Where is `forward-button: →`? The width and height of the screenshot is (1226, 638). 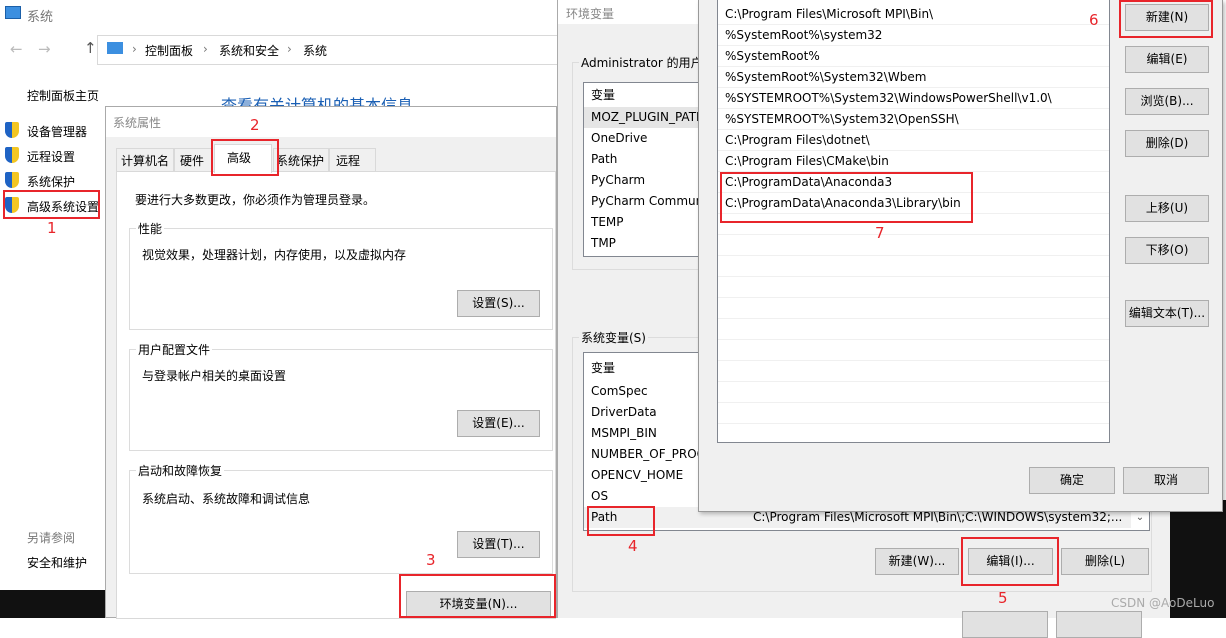 forward-button: → is located at coordinates (44, 49).